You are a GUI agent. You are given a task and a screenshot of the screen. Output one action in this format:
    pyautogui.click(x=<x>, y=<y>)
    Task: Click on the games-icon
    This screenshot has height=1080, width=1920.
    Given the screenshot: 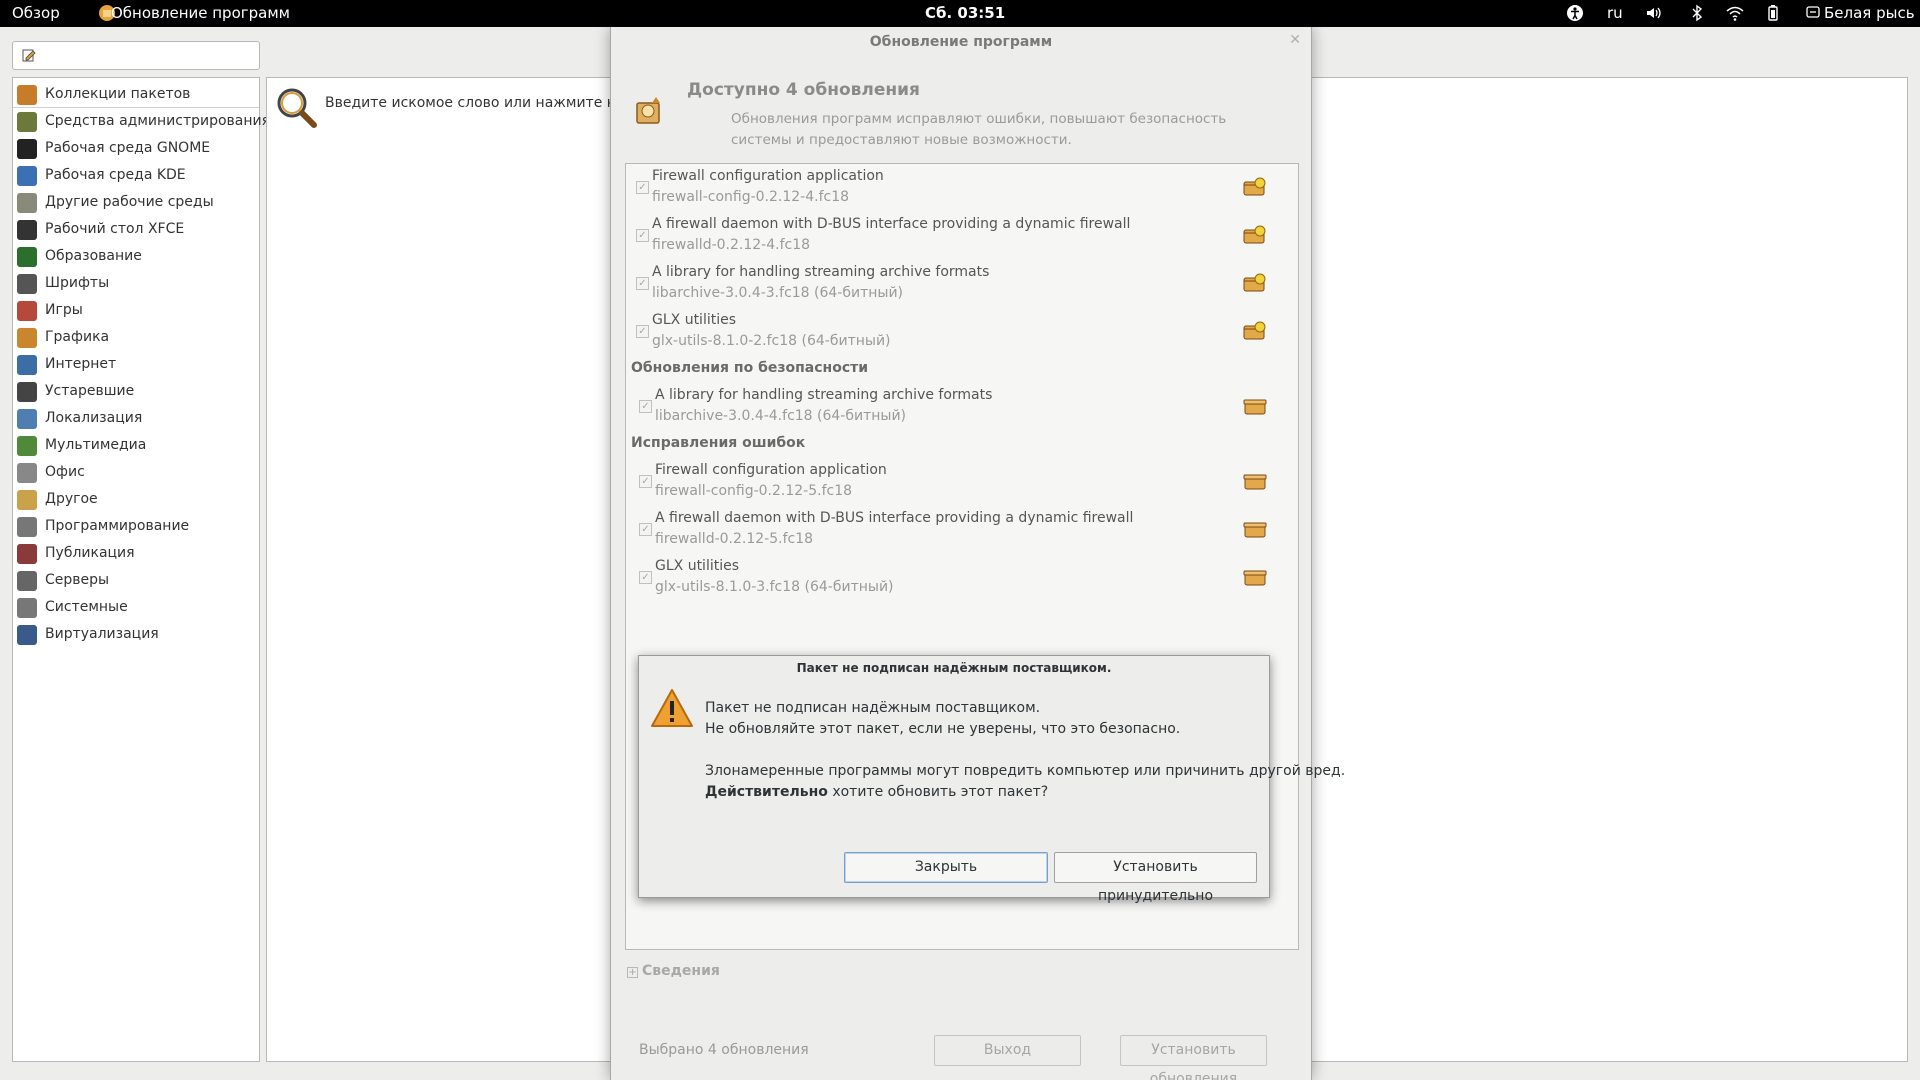 What is the action you would take?
    pyautogui.click(x=27, y=311)
    